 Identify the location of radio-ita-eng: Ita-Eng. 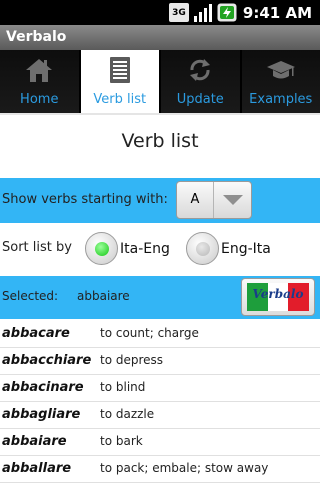
(127, 248).